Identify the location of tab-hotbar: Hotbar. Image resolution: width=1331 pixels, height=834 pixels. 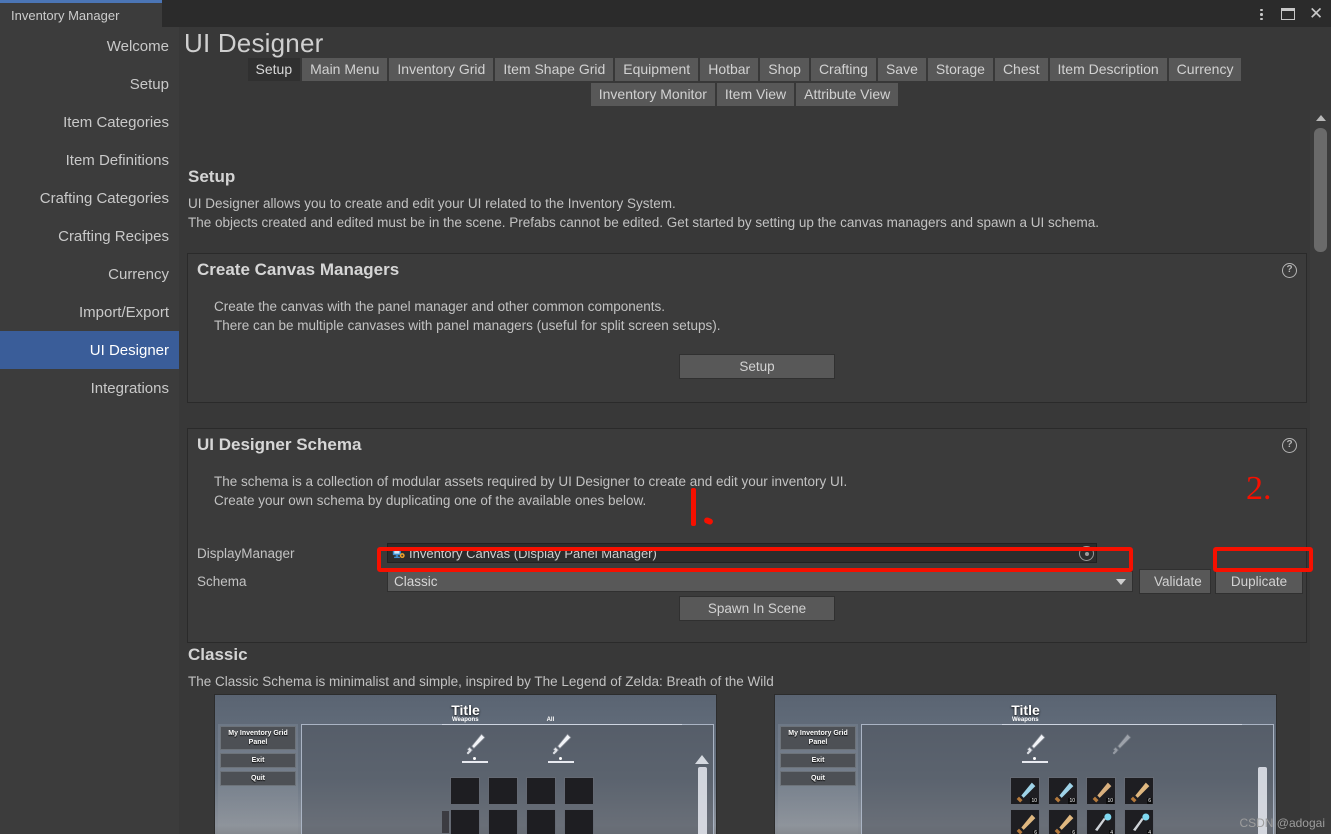
(729, 69).